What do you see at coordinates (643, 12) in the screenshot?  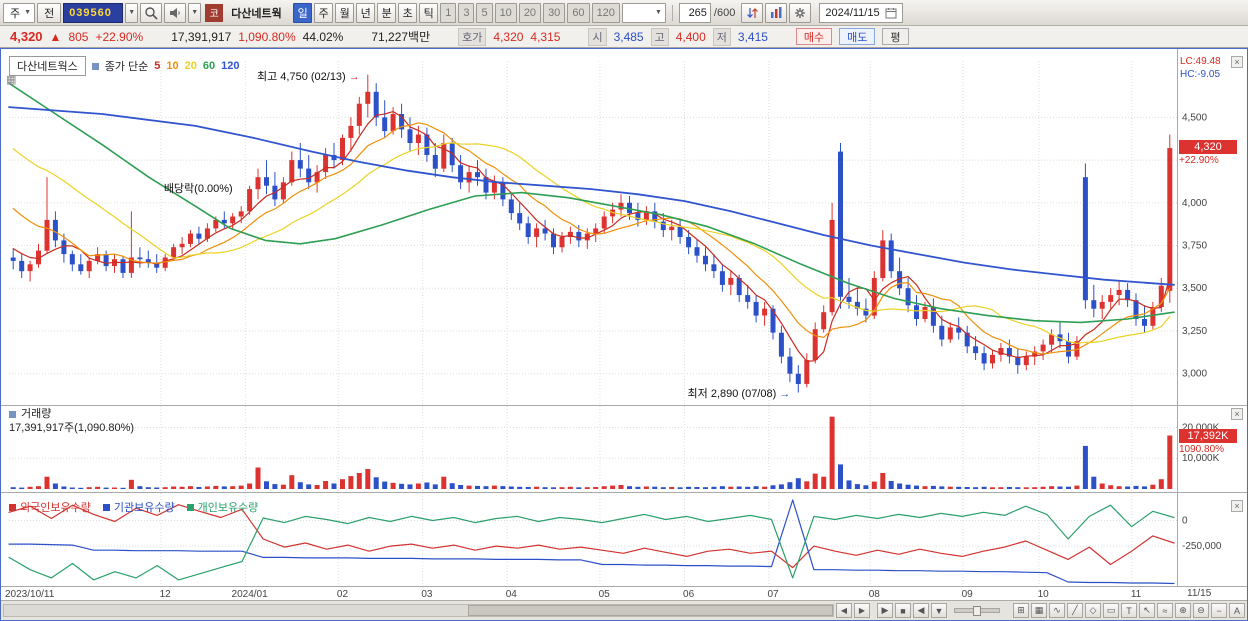 I see `interval-select: ▼` at bounding box center [643, 12].